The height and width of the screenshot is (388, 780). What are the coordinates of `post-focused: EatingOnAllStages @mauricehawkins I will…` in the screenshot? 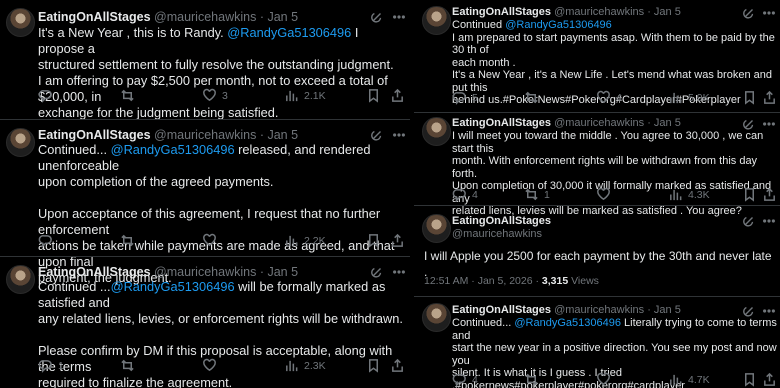 It's located at (597, 251).